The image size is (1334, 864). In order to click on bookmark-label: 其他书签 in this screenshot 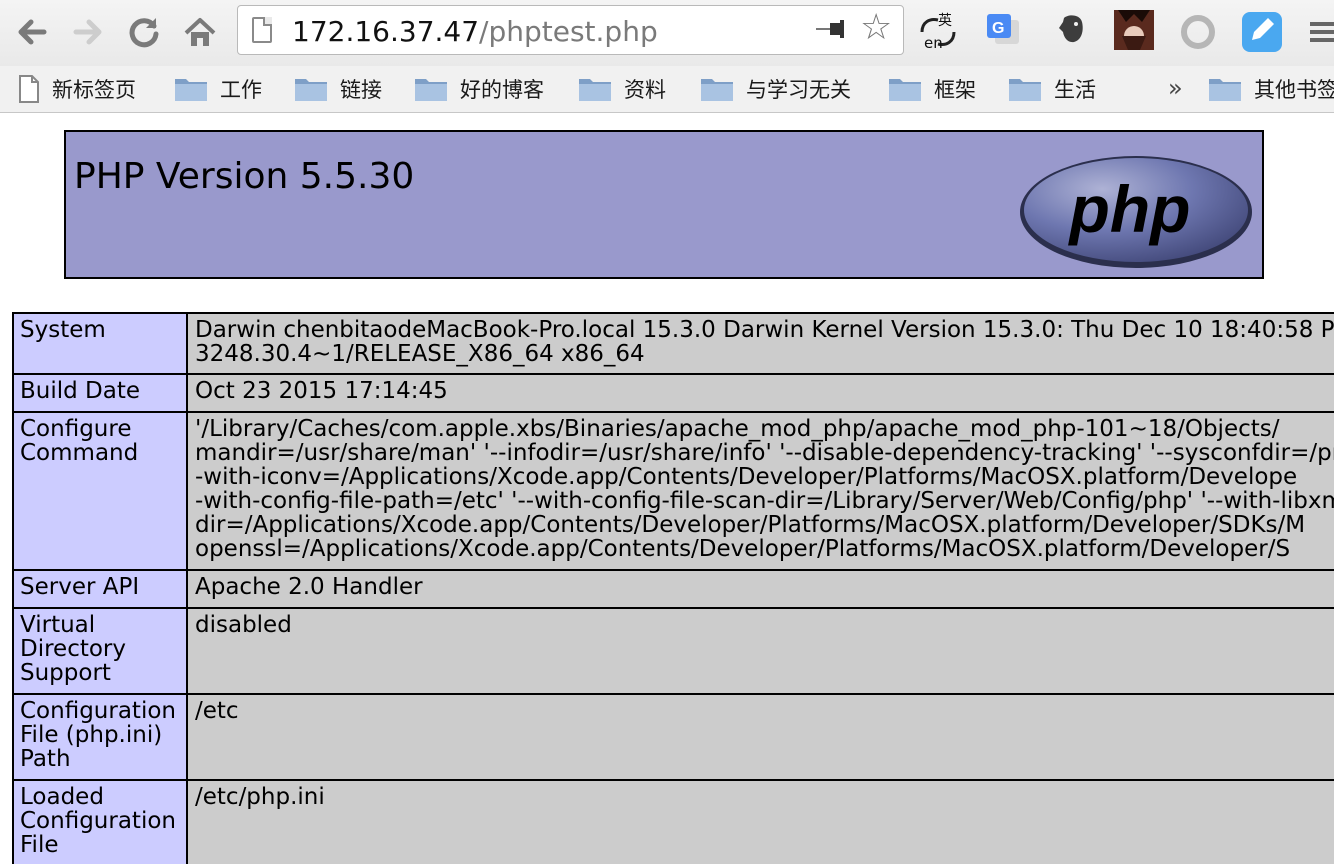, I will do `click(1294, 90)`.